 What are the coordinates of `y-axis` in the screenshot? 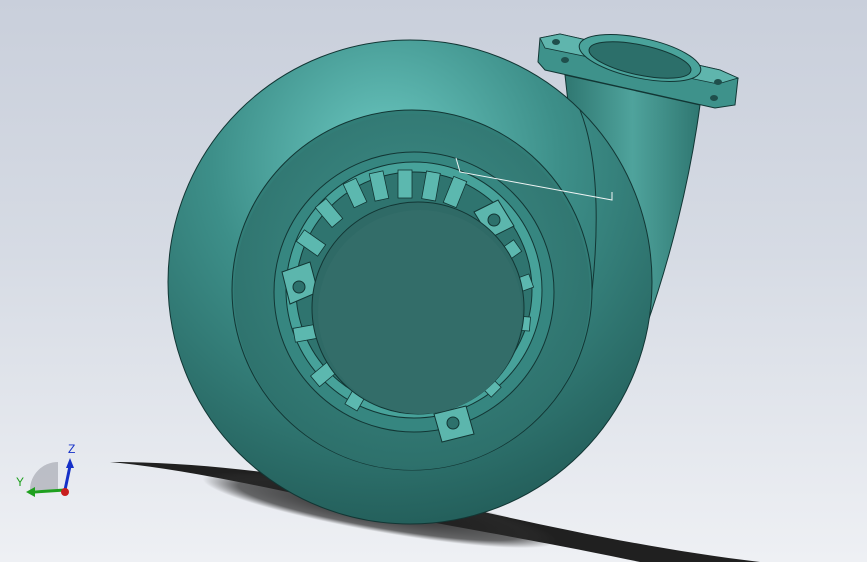 It's located at (49, 491).